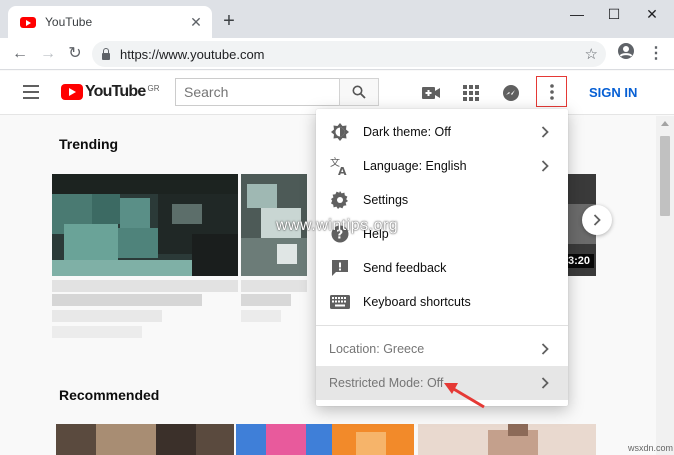 Image resolution: width=674 pixels, height=455 pixels. What do you see at coordinates (665, 123) in the screenshot?
I see `scroll-up-arrow-icon` at bounding box center [665, 123].